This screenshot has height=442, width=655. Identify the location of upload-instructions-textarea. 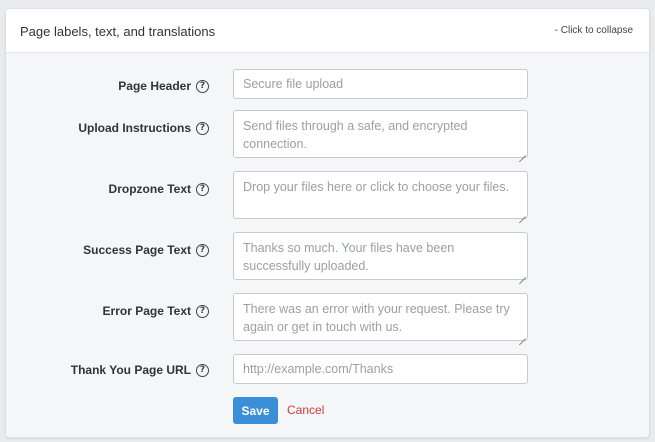
(380, 134).